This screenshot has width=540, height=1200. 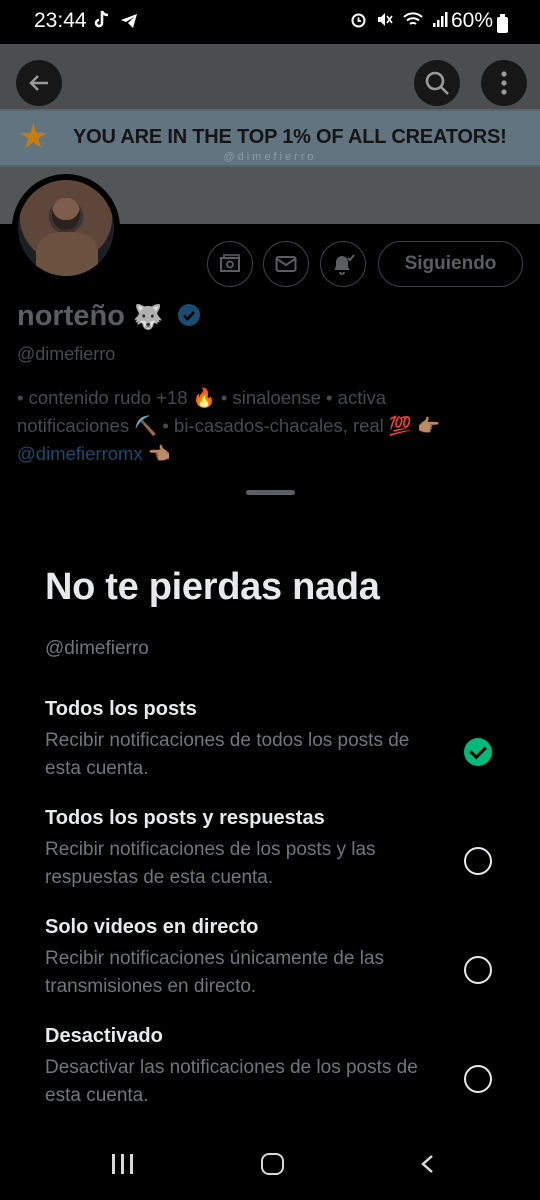 I want to click on back-arrow-icon, so click(x=38, y=83).